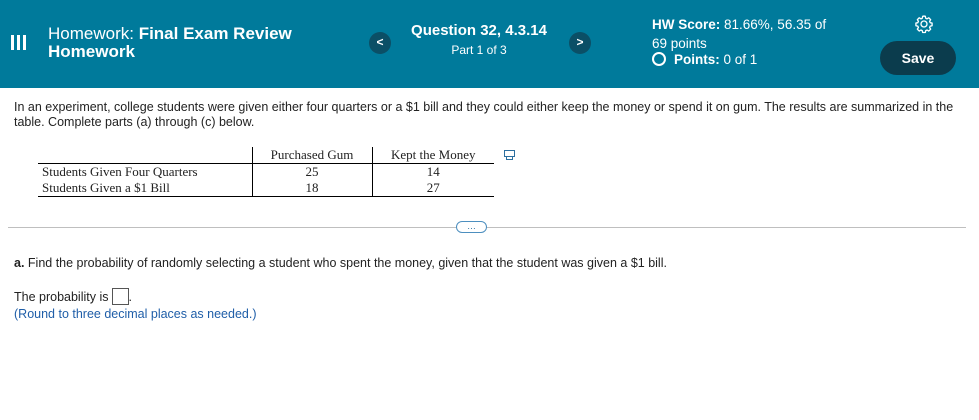 The image size is (979, 420). What do you see at coordinates (19, 263) in the screenshot?
I see `part-a-label: a.` at bounding box center [19, 263].